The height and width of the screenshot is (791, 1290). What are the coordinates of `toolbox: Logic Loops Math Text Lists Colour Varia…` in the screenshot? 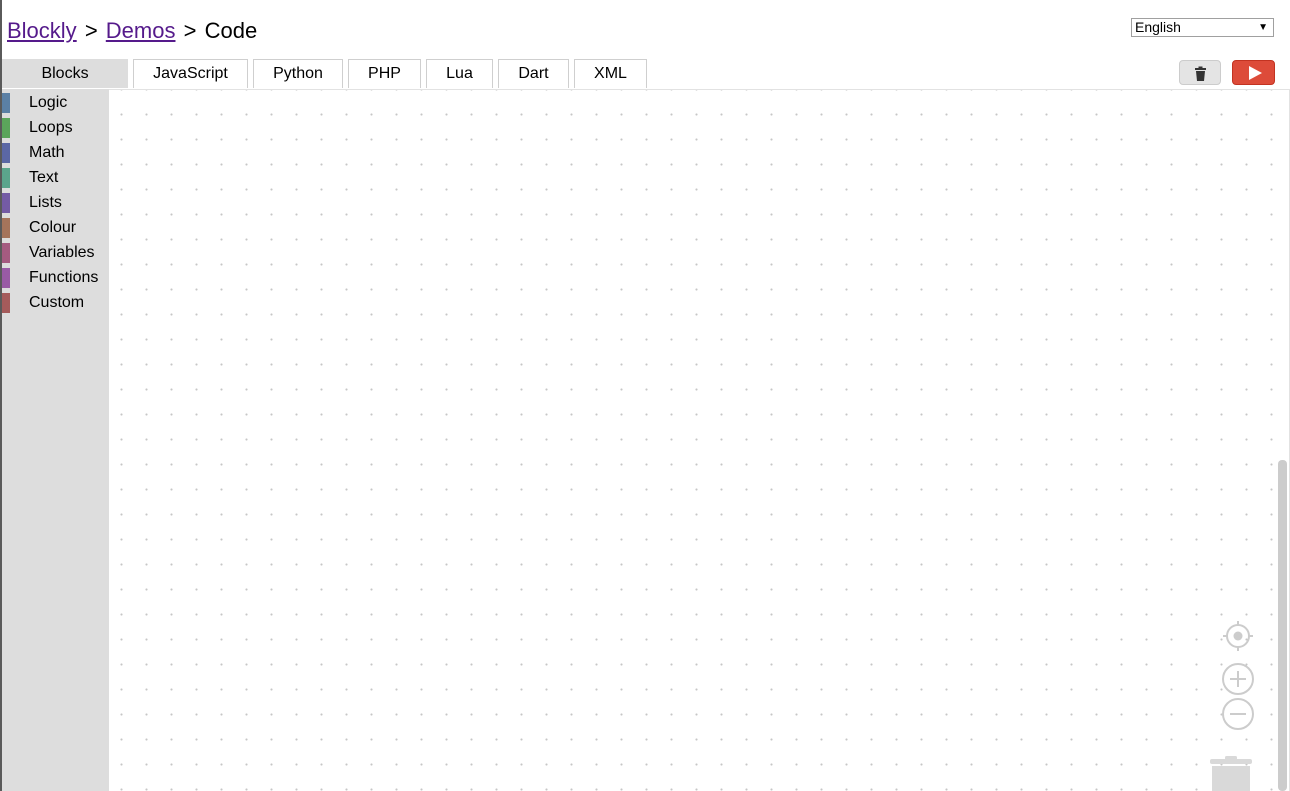 It's located at (55, 440).